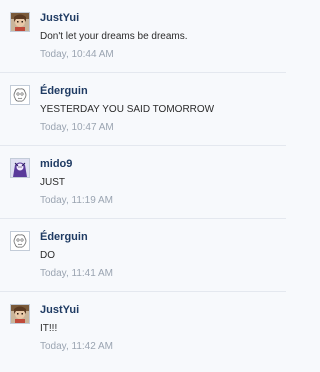 The height and width of the screenshot is (372, 320). What do you see at coordinates (114, 36) in the screenshot?
I see `post-message: Don't let your dreams be dreams.` at bounding box center [114, 36].